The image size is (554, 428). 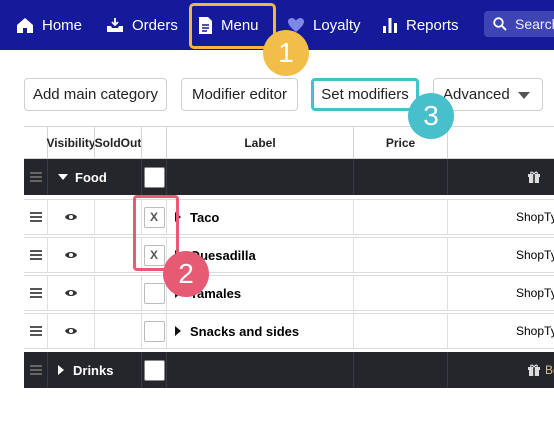 I want to click on advanced-label: Advanced, so click(x=476, y=94).